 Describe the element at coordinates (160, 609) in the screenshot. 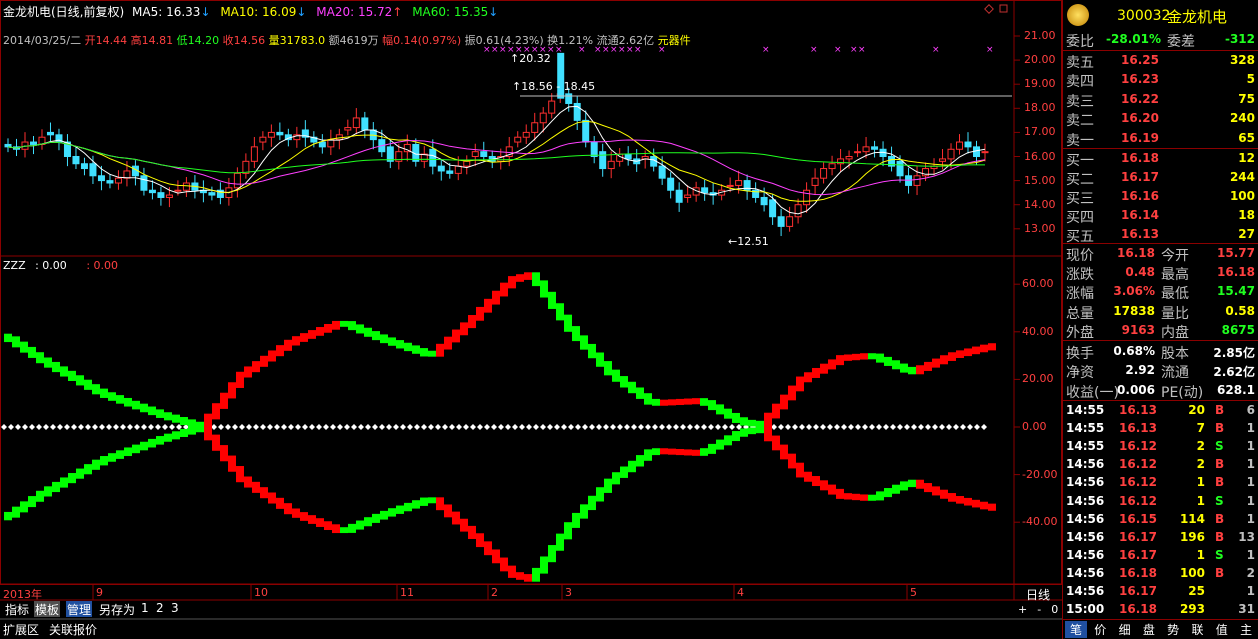

I see `layout-2-button: 2` at that location.